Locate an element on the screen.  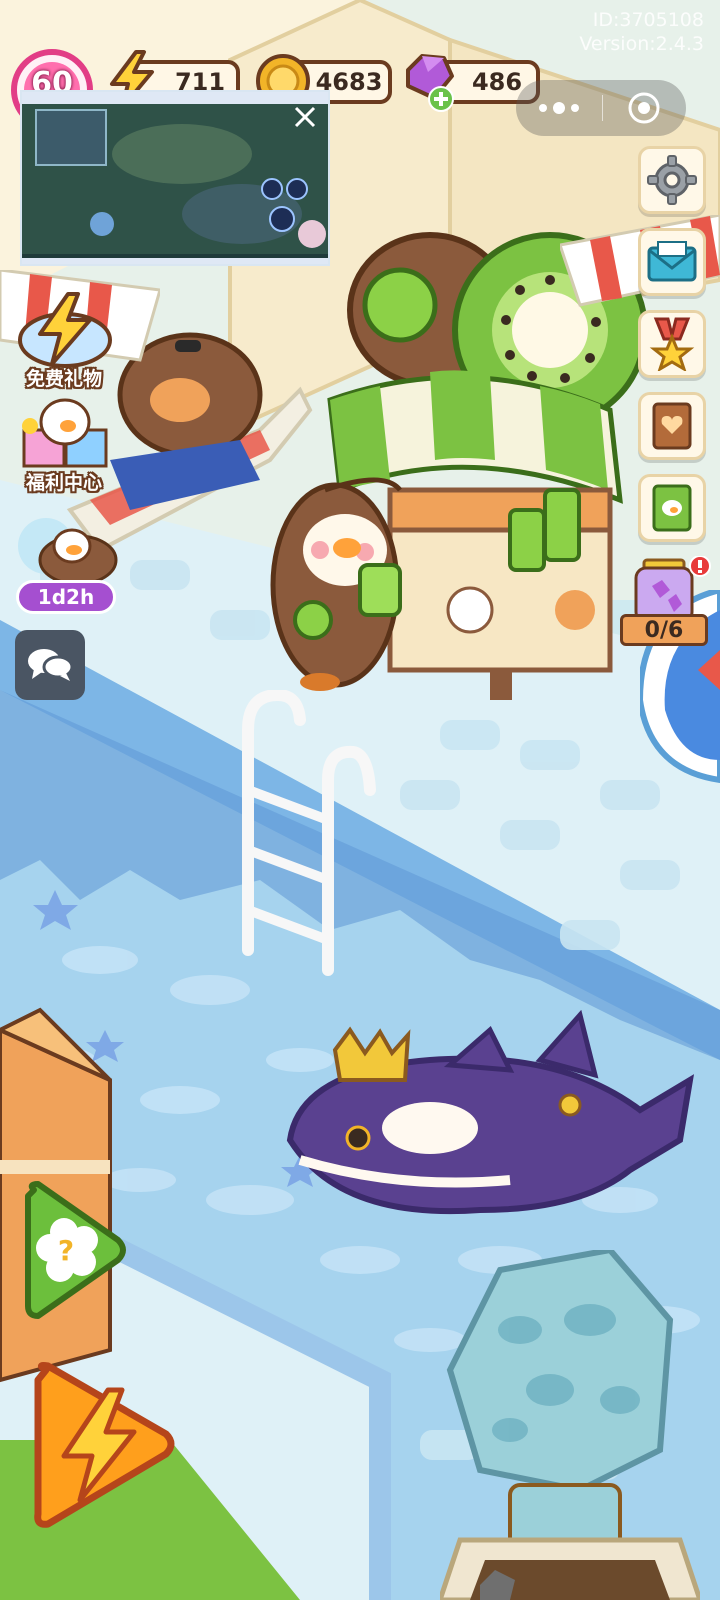
collection-counter: 0/6 is located at coordinates (664, 630).